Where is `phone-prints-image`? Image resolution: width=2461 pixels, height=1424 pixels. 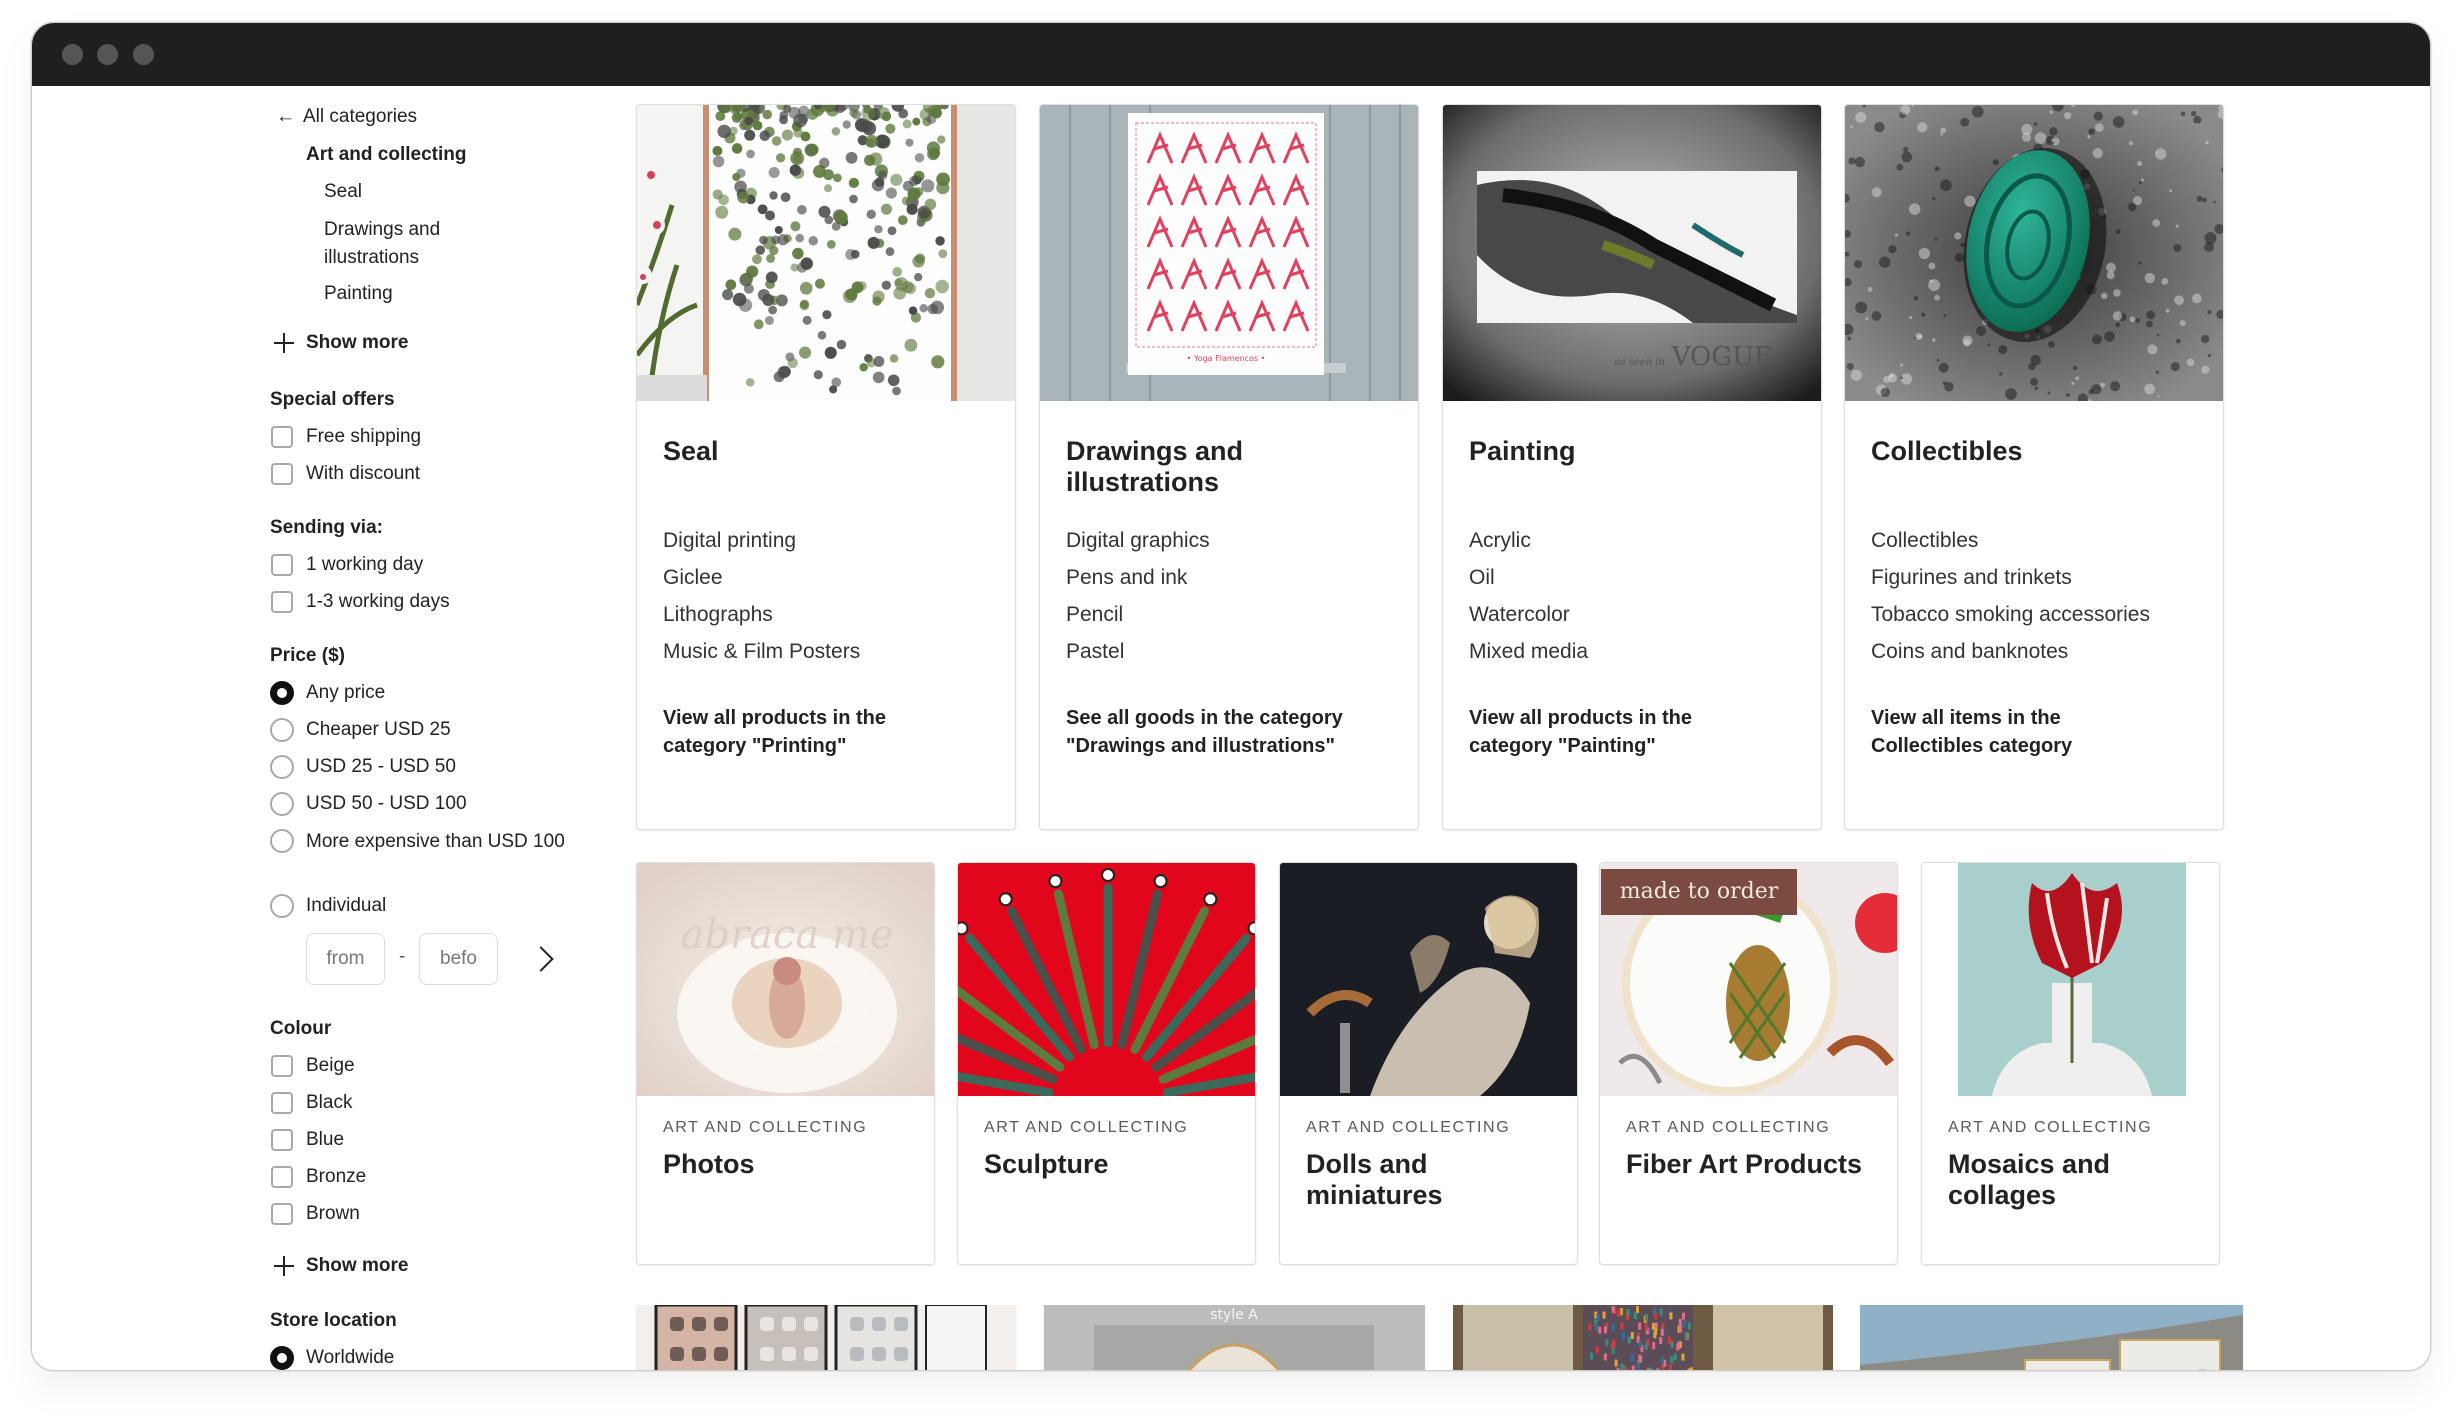
phone-prints-image is located at coordinates (826, 1337).